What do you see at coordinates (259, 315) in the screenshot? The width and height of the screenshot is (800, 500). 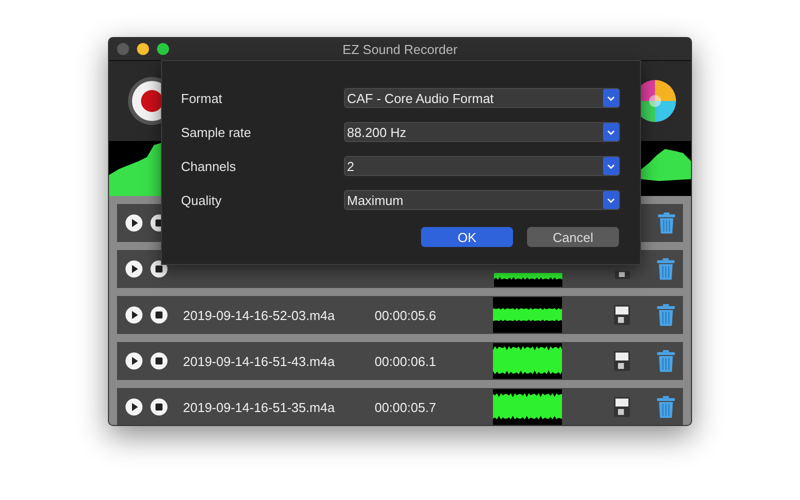 I see `file-name: 2019-09-14-16-52-03.m4a` at bounding box center [259, 315].